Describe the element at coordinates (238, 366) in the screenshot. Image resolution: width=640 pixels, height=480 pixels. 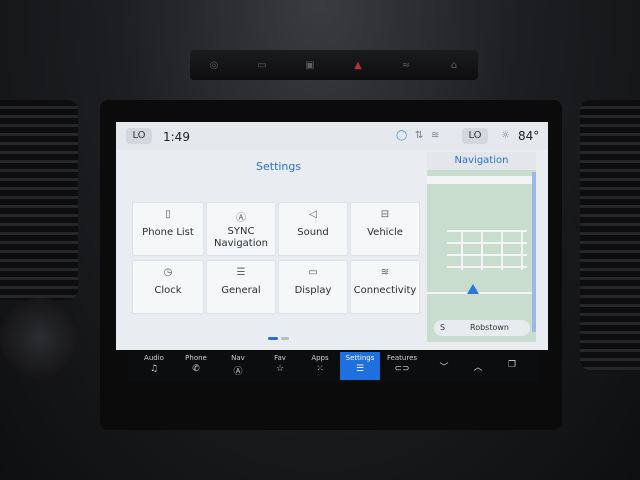
I see `dock-nav: Nav Ⓐ` at that location.